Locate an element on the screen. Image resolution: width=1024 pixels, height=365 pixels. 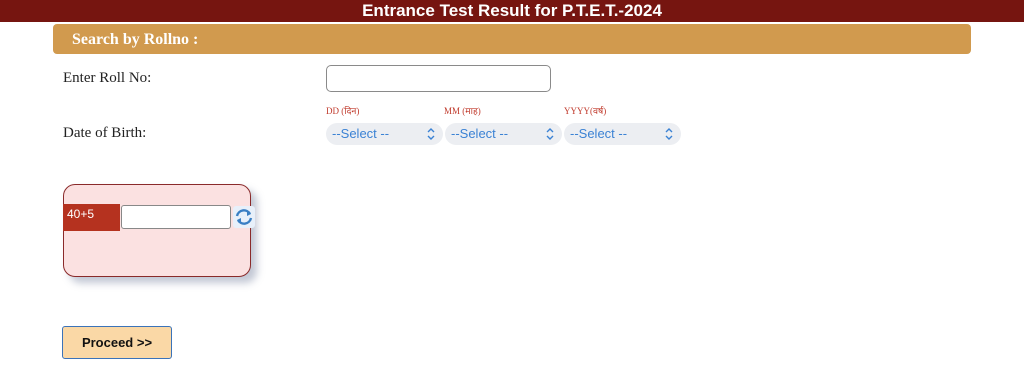
page-title-bar: Entrance Test Result for P.T.E.T.-2024 is located at coordinates (512, 11).